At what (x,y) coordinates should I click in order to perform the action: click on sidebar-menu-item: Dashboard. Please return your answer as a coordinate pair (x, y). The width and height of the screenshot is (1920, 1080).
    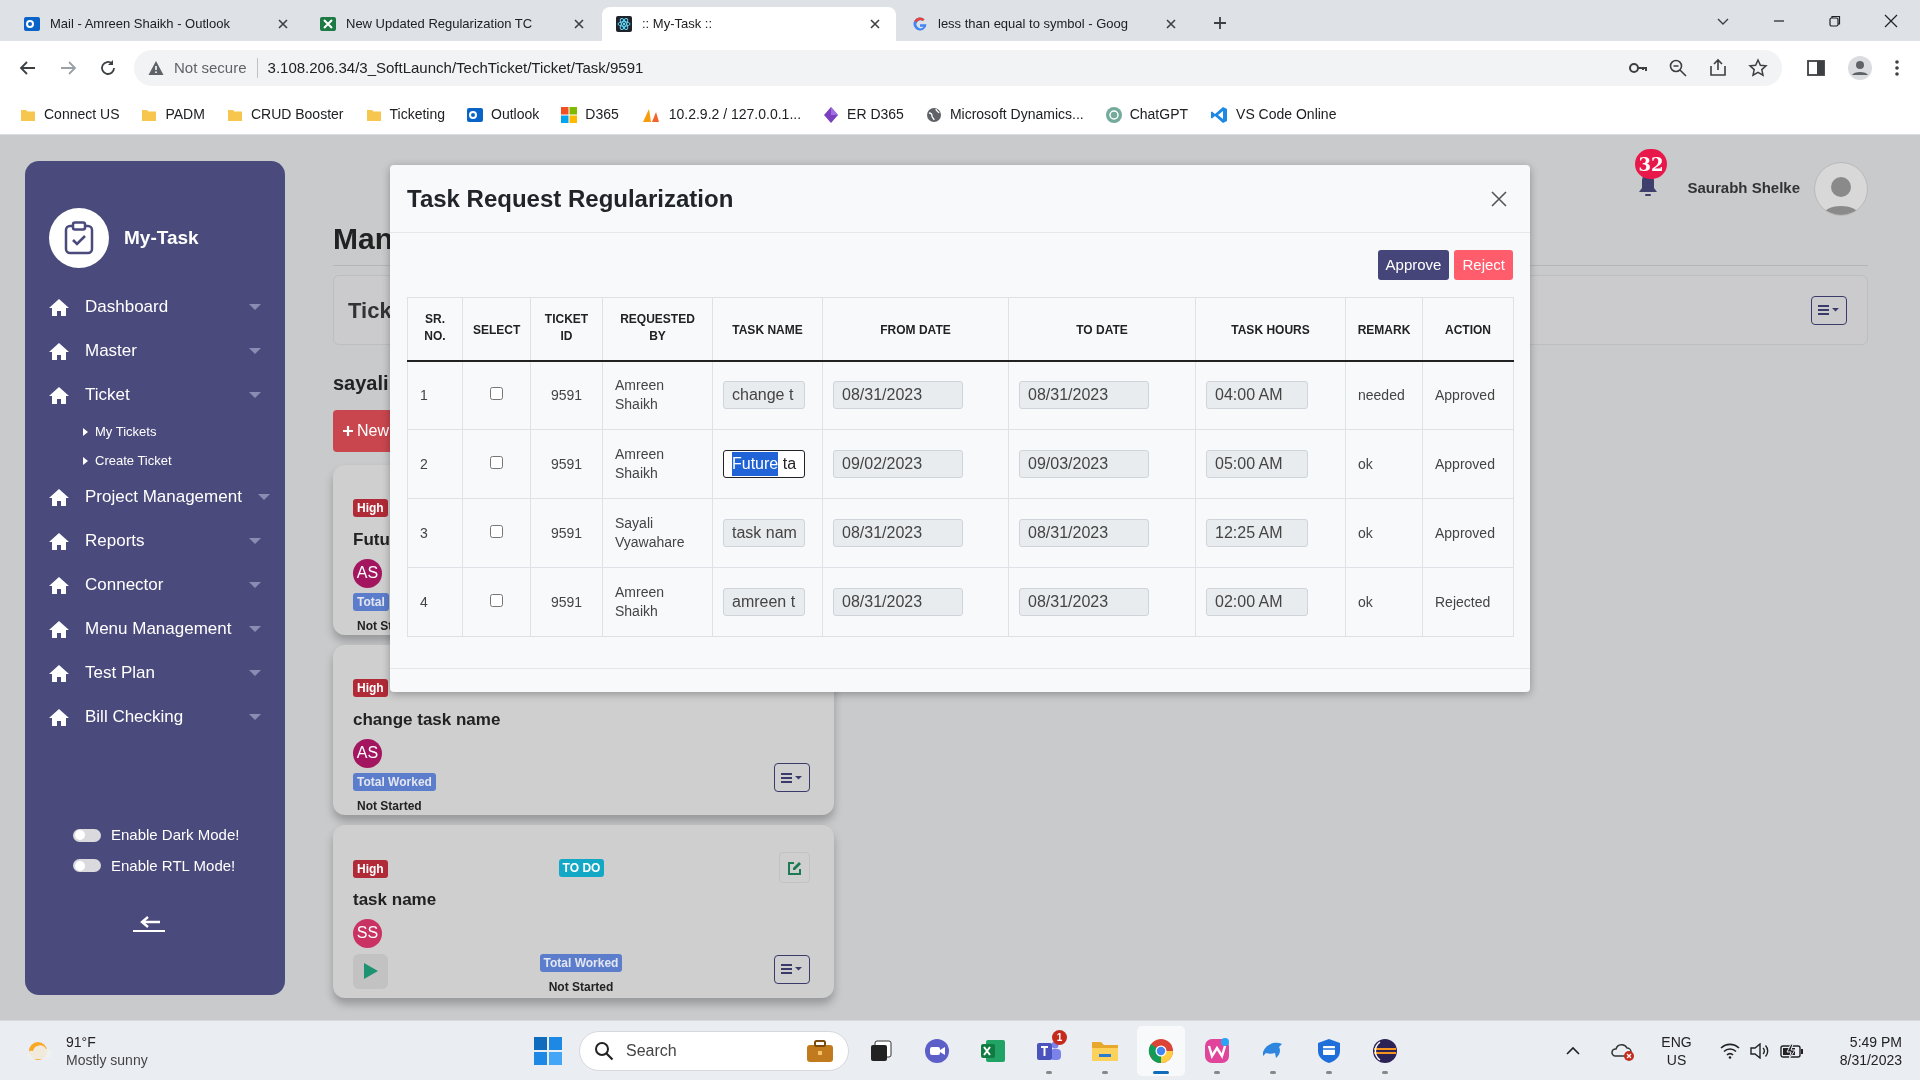
    Looking at the image, I should click on (155, 307).